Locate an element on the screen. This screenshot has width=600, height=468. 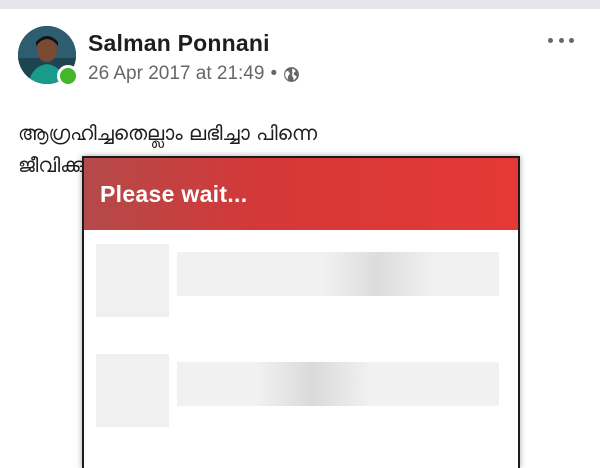
post-text-line: ആഗ്രഹിച്ചതെല്ലാം ലഭിച്ചാ പിന്നെ is located at coordinates (168, 133).